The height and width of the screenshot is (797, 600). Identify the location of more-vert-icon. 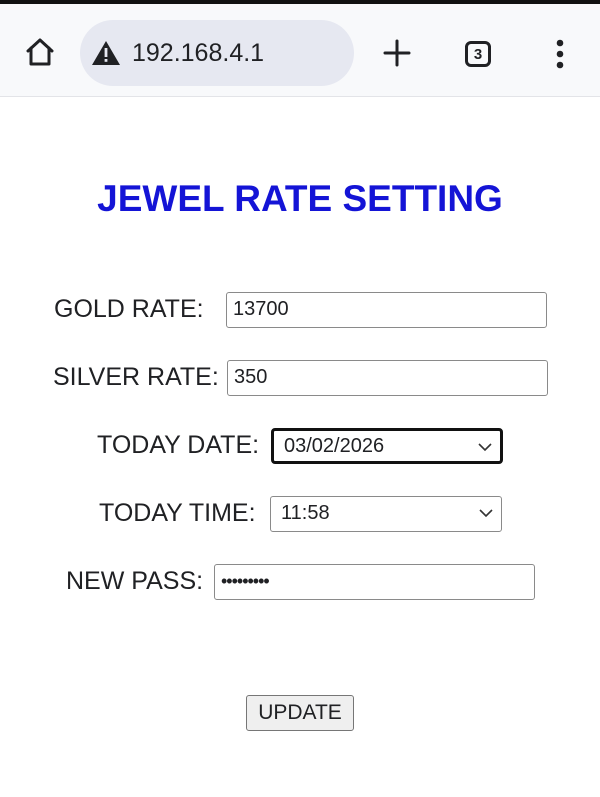
(560, 54).